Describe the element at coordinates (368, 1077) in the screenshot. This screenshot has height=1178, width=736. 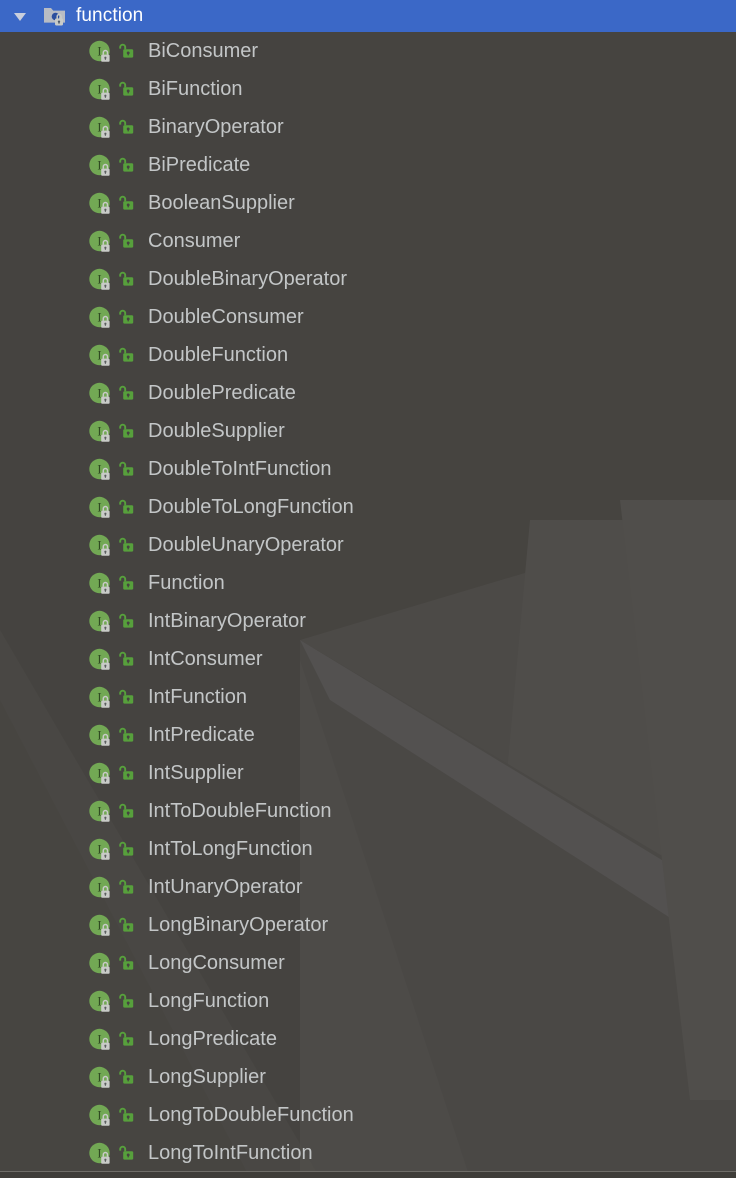
I see `tree-row: I LongSupplier` at that location.